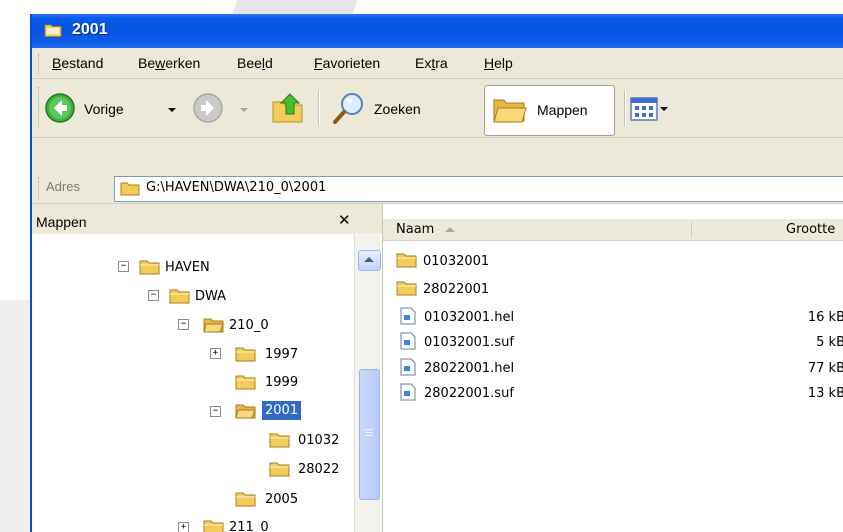  I want to click on toolbar, so click(437, 108).